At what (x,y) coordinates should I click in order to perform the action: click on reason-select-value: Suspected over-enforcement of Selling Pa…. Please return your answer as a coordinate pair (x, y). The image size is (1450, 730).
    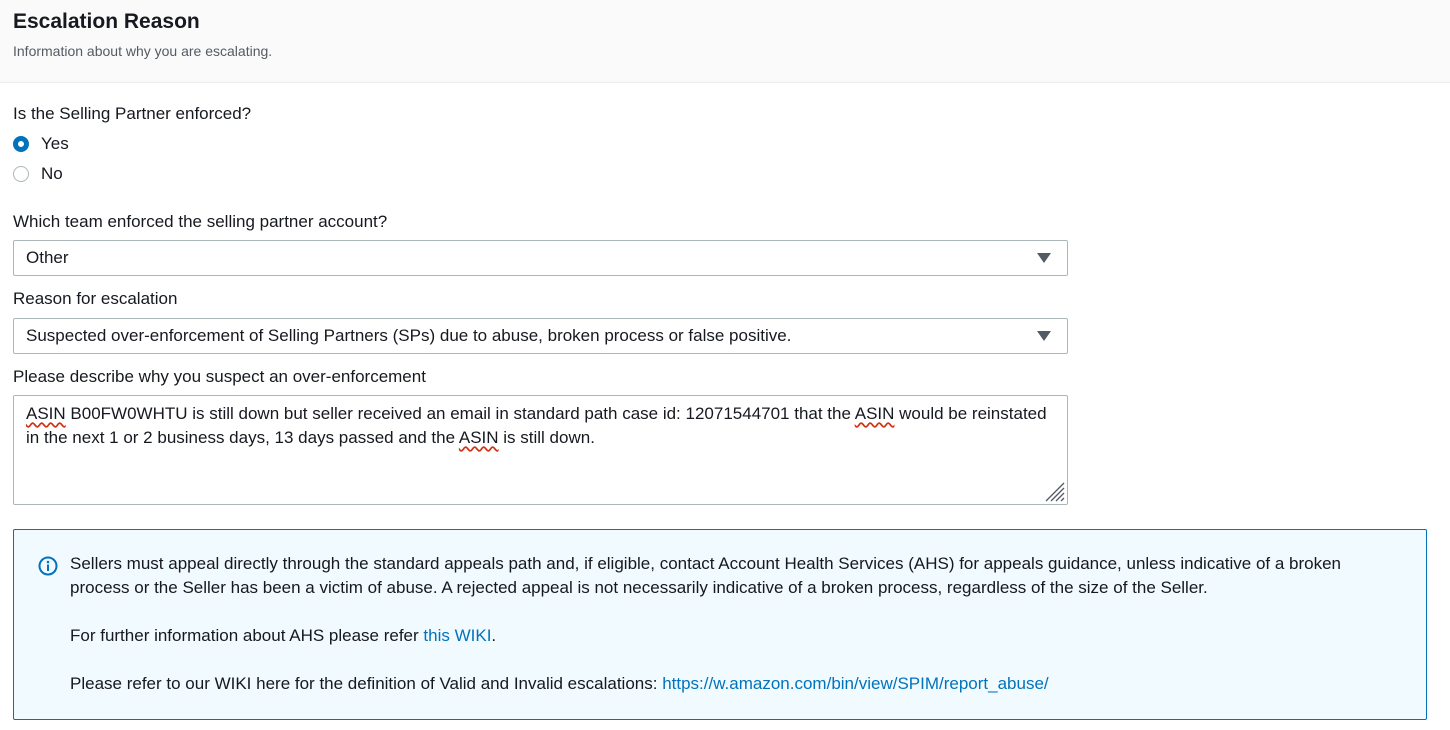
    Looking at the image, I should click on (409, 335).